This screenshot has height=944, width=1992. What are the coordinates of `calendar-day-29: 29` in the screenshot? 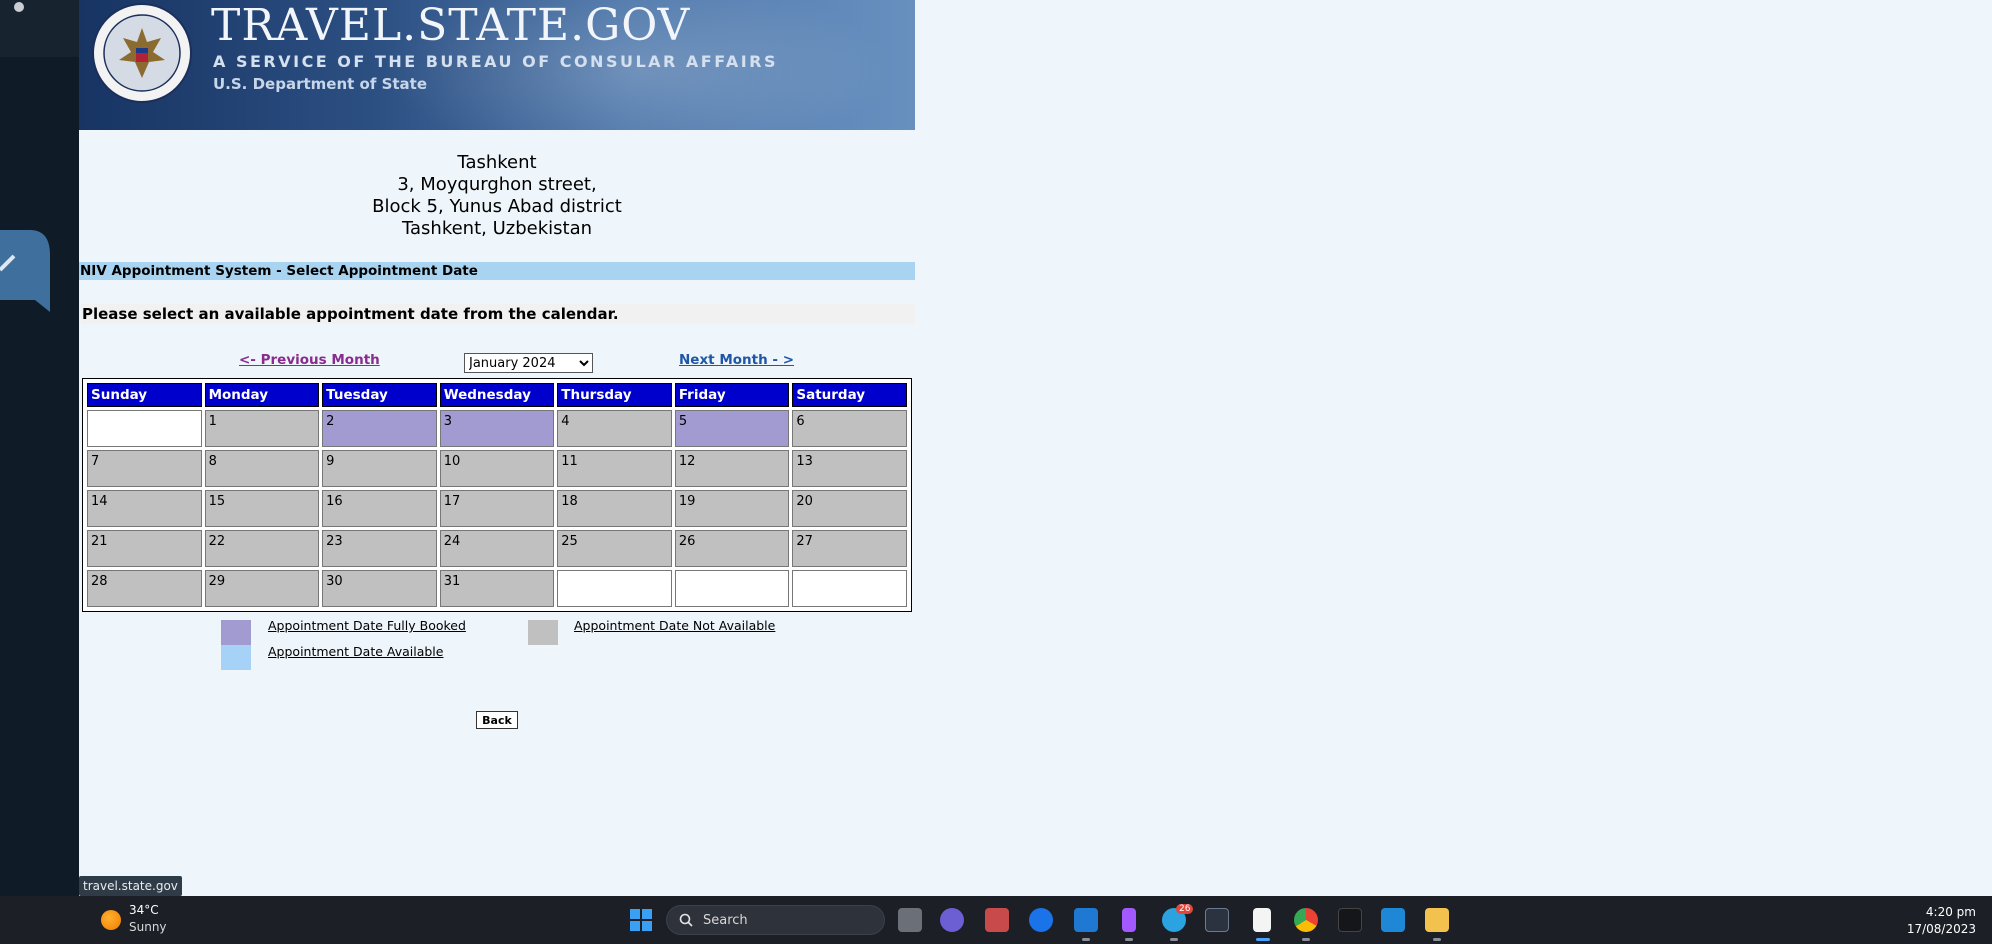 It's located at (262, 588).